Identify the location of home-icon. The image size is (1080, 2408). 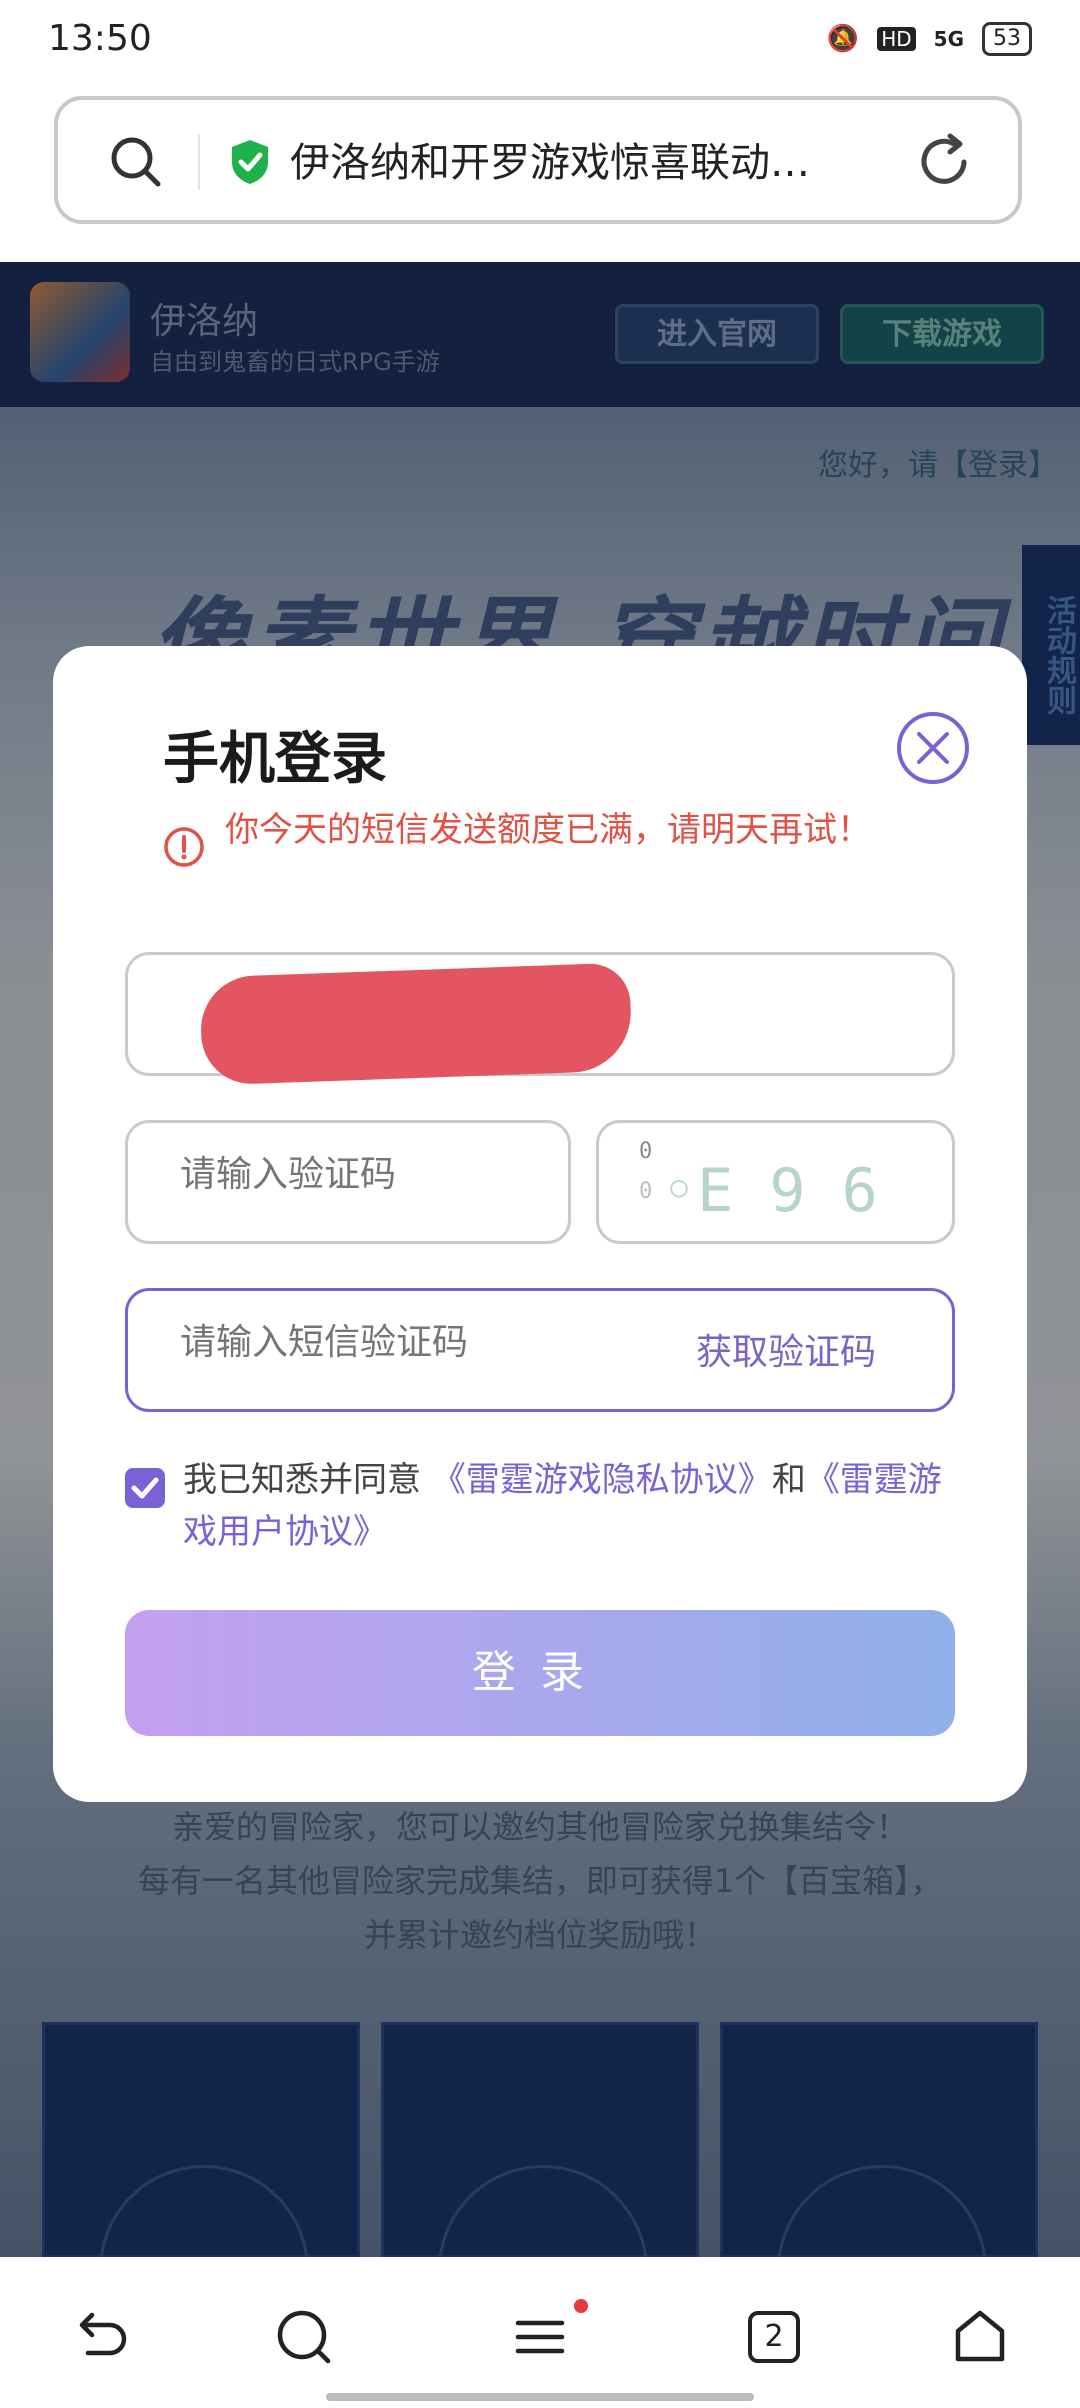
(980, 2337).